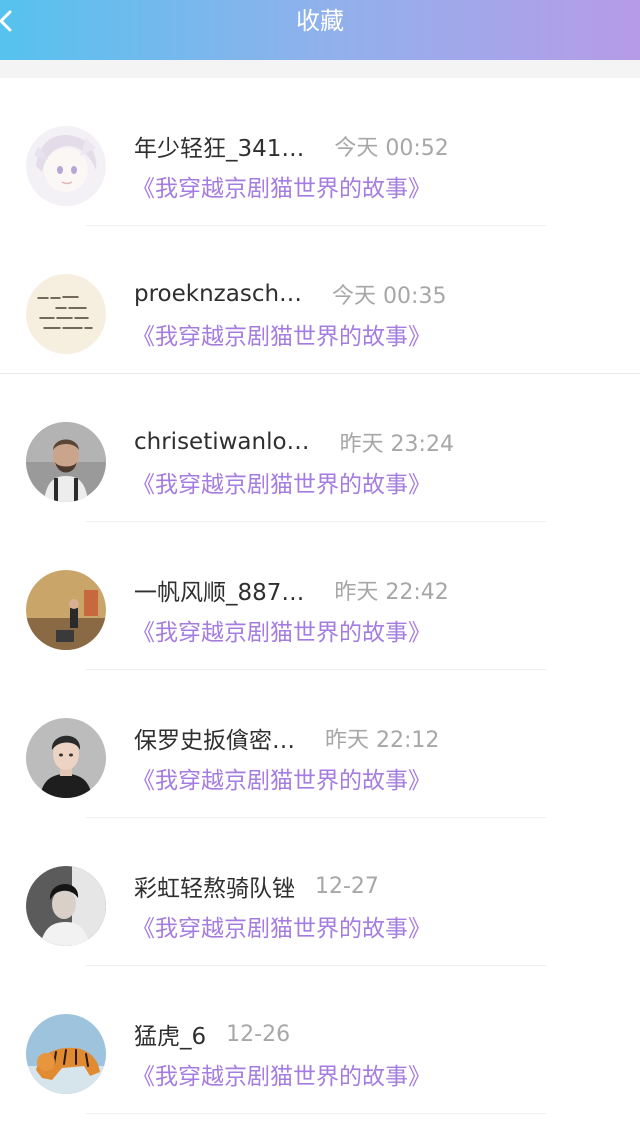 This screenshot has width=640, height=1122. Describe the element at coordinates (382, 740) in the screenshot. I see `timestamp: 昨天 22:12` at that location.